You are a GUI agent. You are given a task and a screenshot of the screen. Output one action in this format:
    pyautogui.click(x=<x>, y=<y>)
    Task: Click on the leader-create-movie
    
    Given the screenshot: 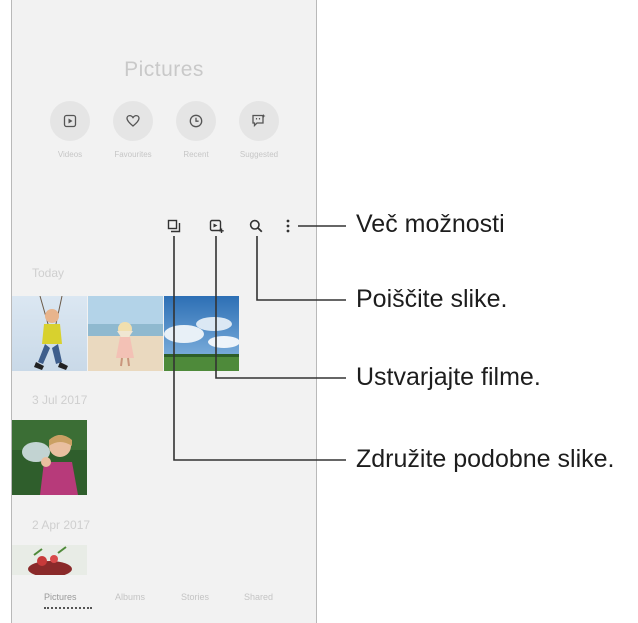 What is the action you would take?
    pyautogui.click(x=280, y=307)
    